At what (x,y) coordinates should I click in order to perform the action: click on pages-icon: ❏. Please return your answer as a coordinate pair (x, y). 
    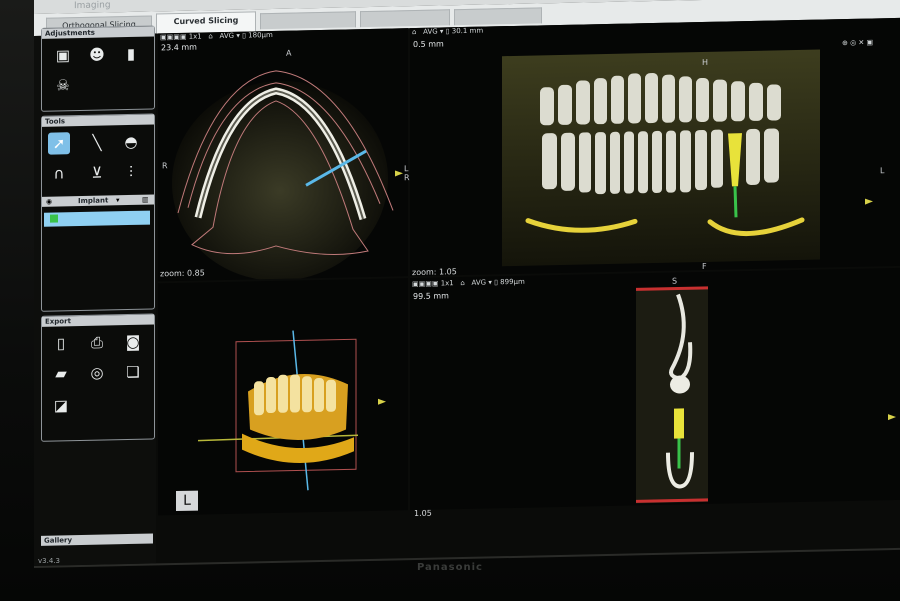
    Looking at the image, I should click on (133, 372).